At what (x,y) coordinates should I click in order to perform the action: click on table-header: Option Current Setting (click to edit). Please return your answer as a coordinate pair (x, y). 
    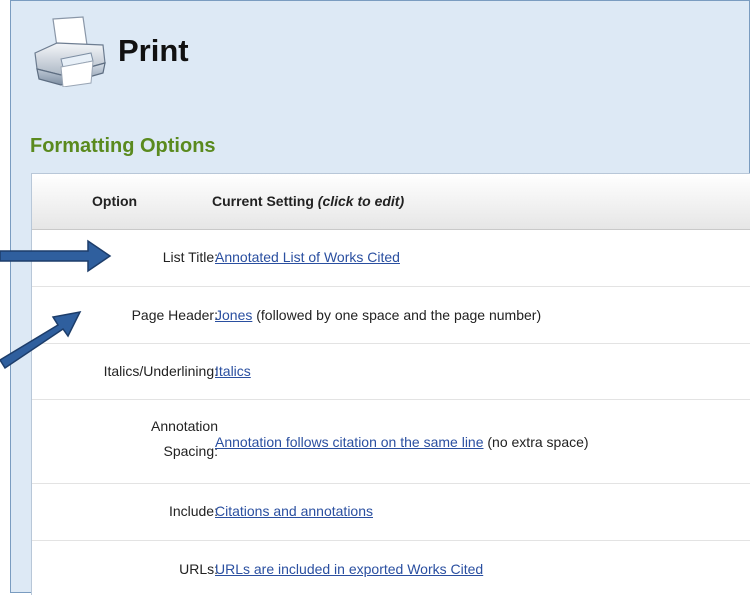
    Looking at the image, I should click on (391, 202).